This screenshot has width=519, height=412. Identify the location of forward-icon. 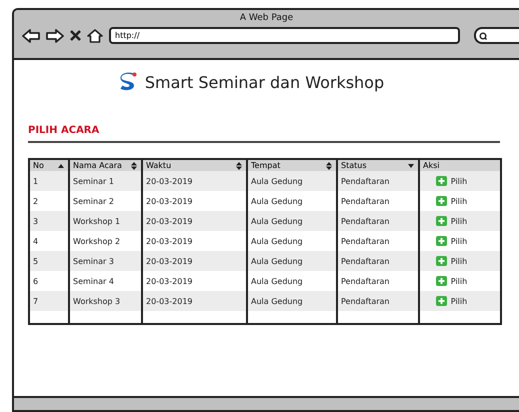
(55, 35).